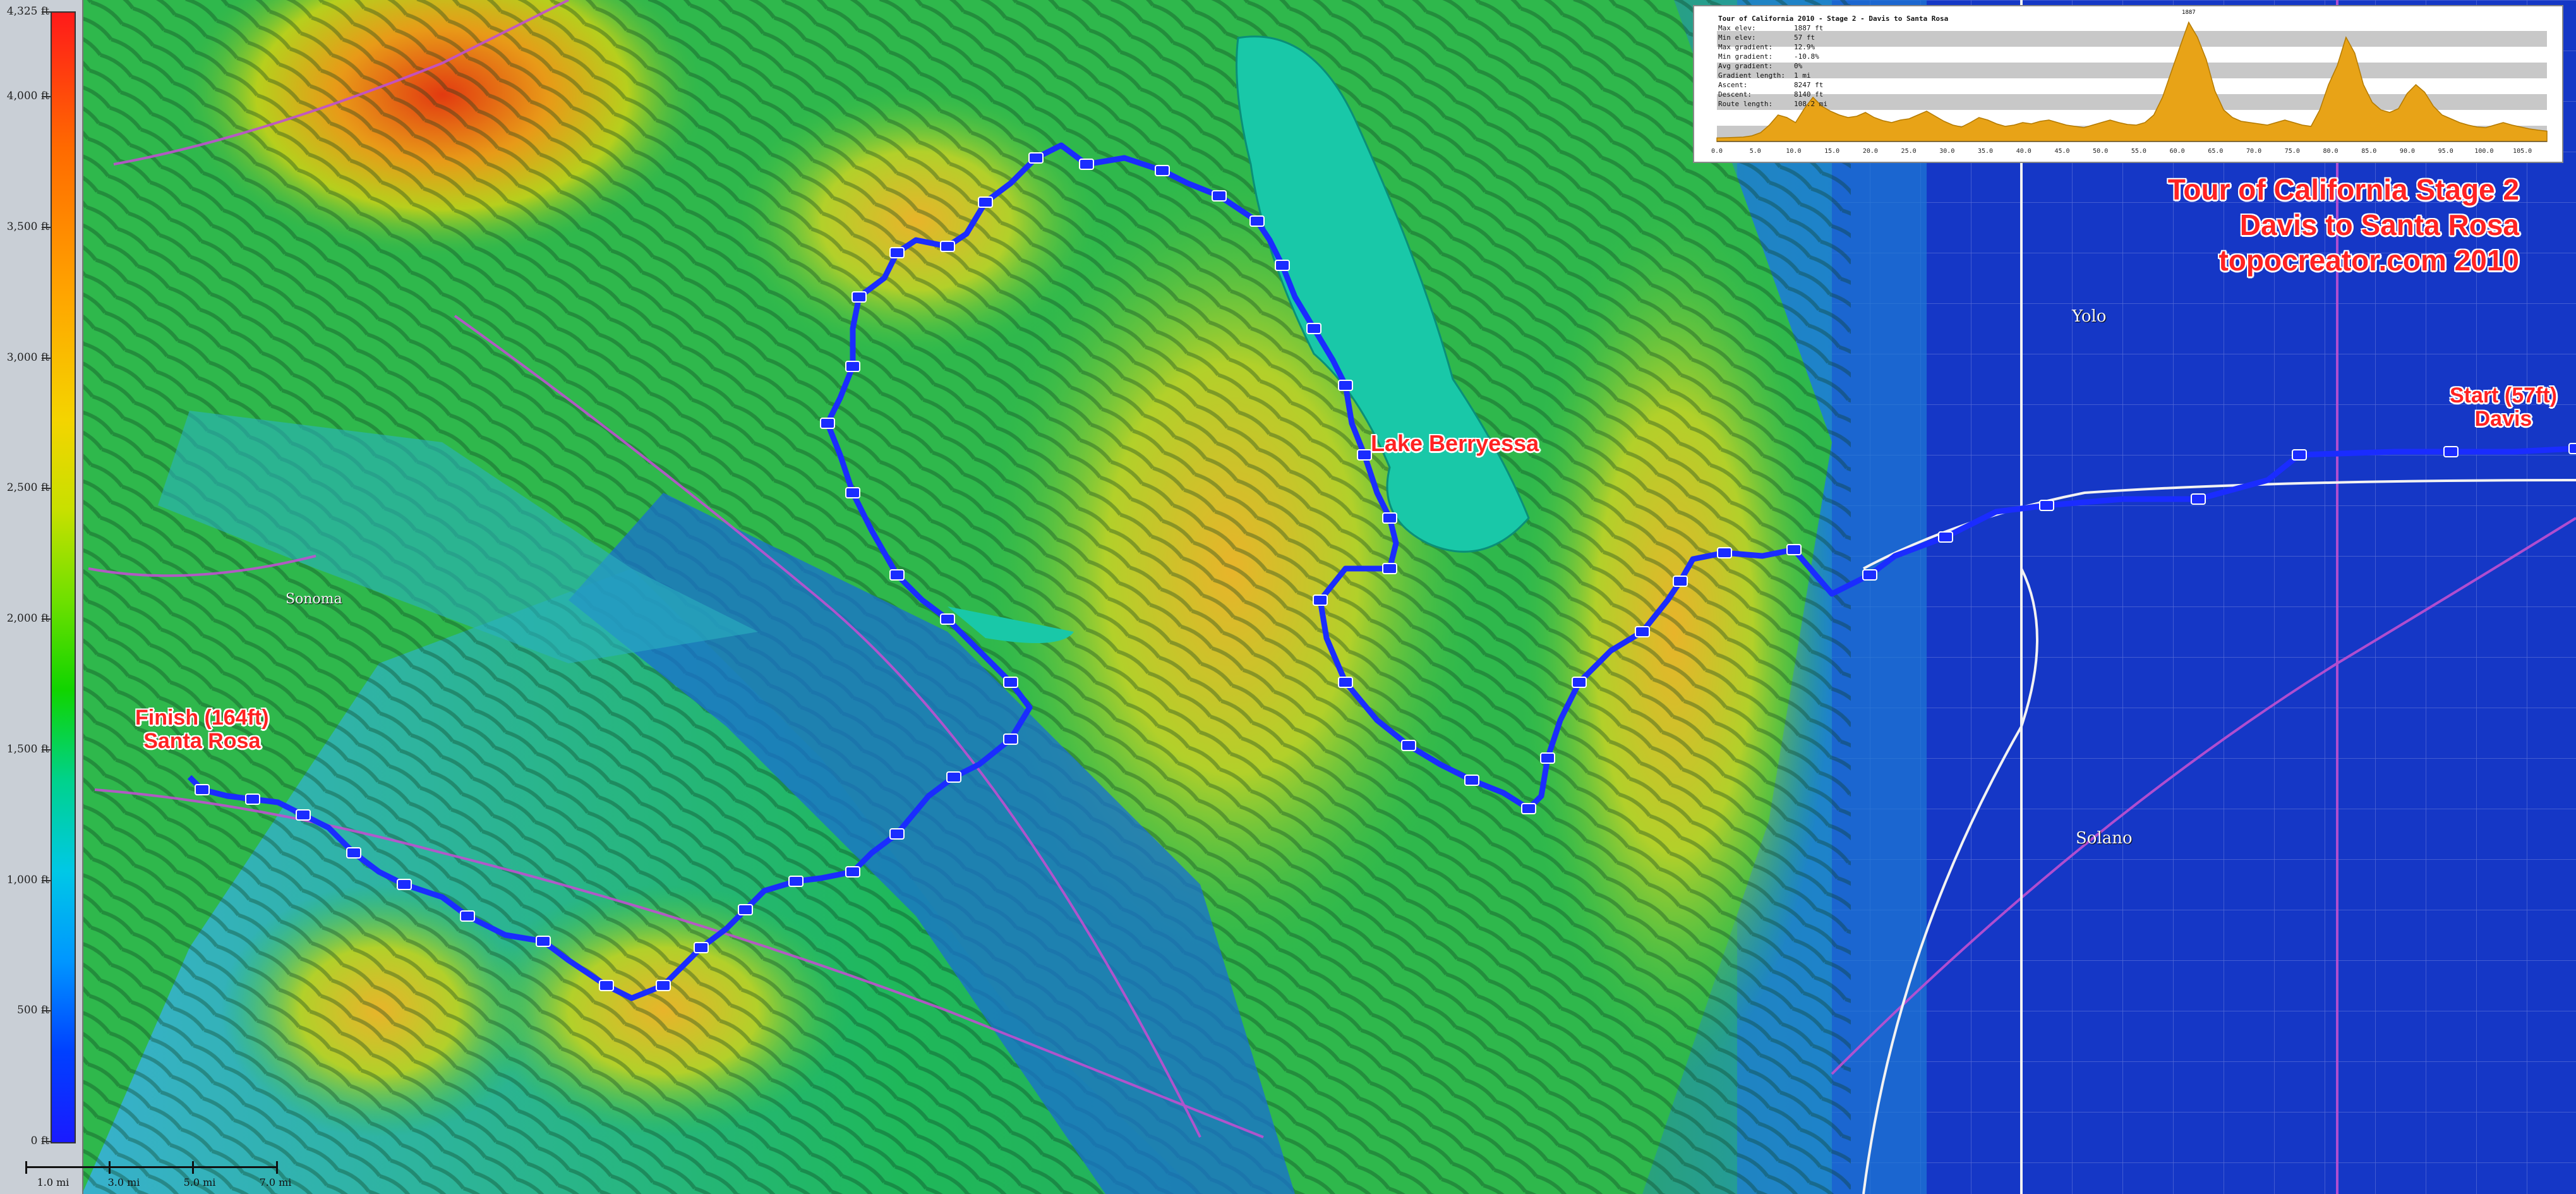  Describe the element at coordinates (1745, 66) in the screenshot. I see `profile-stat-key: Avg gradient:` at that location.